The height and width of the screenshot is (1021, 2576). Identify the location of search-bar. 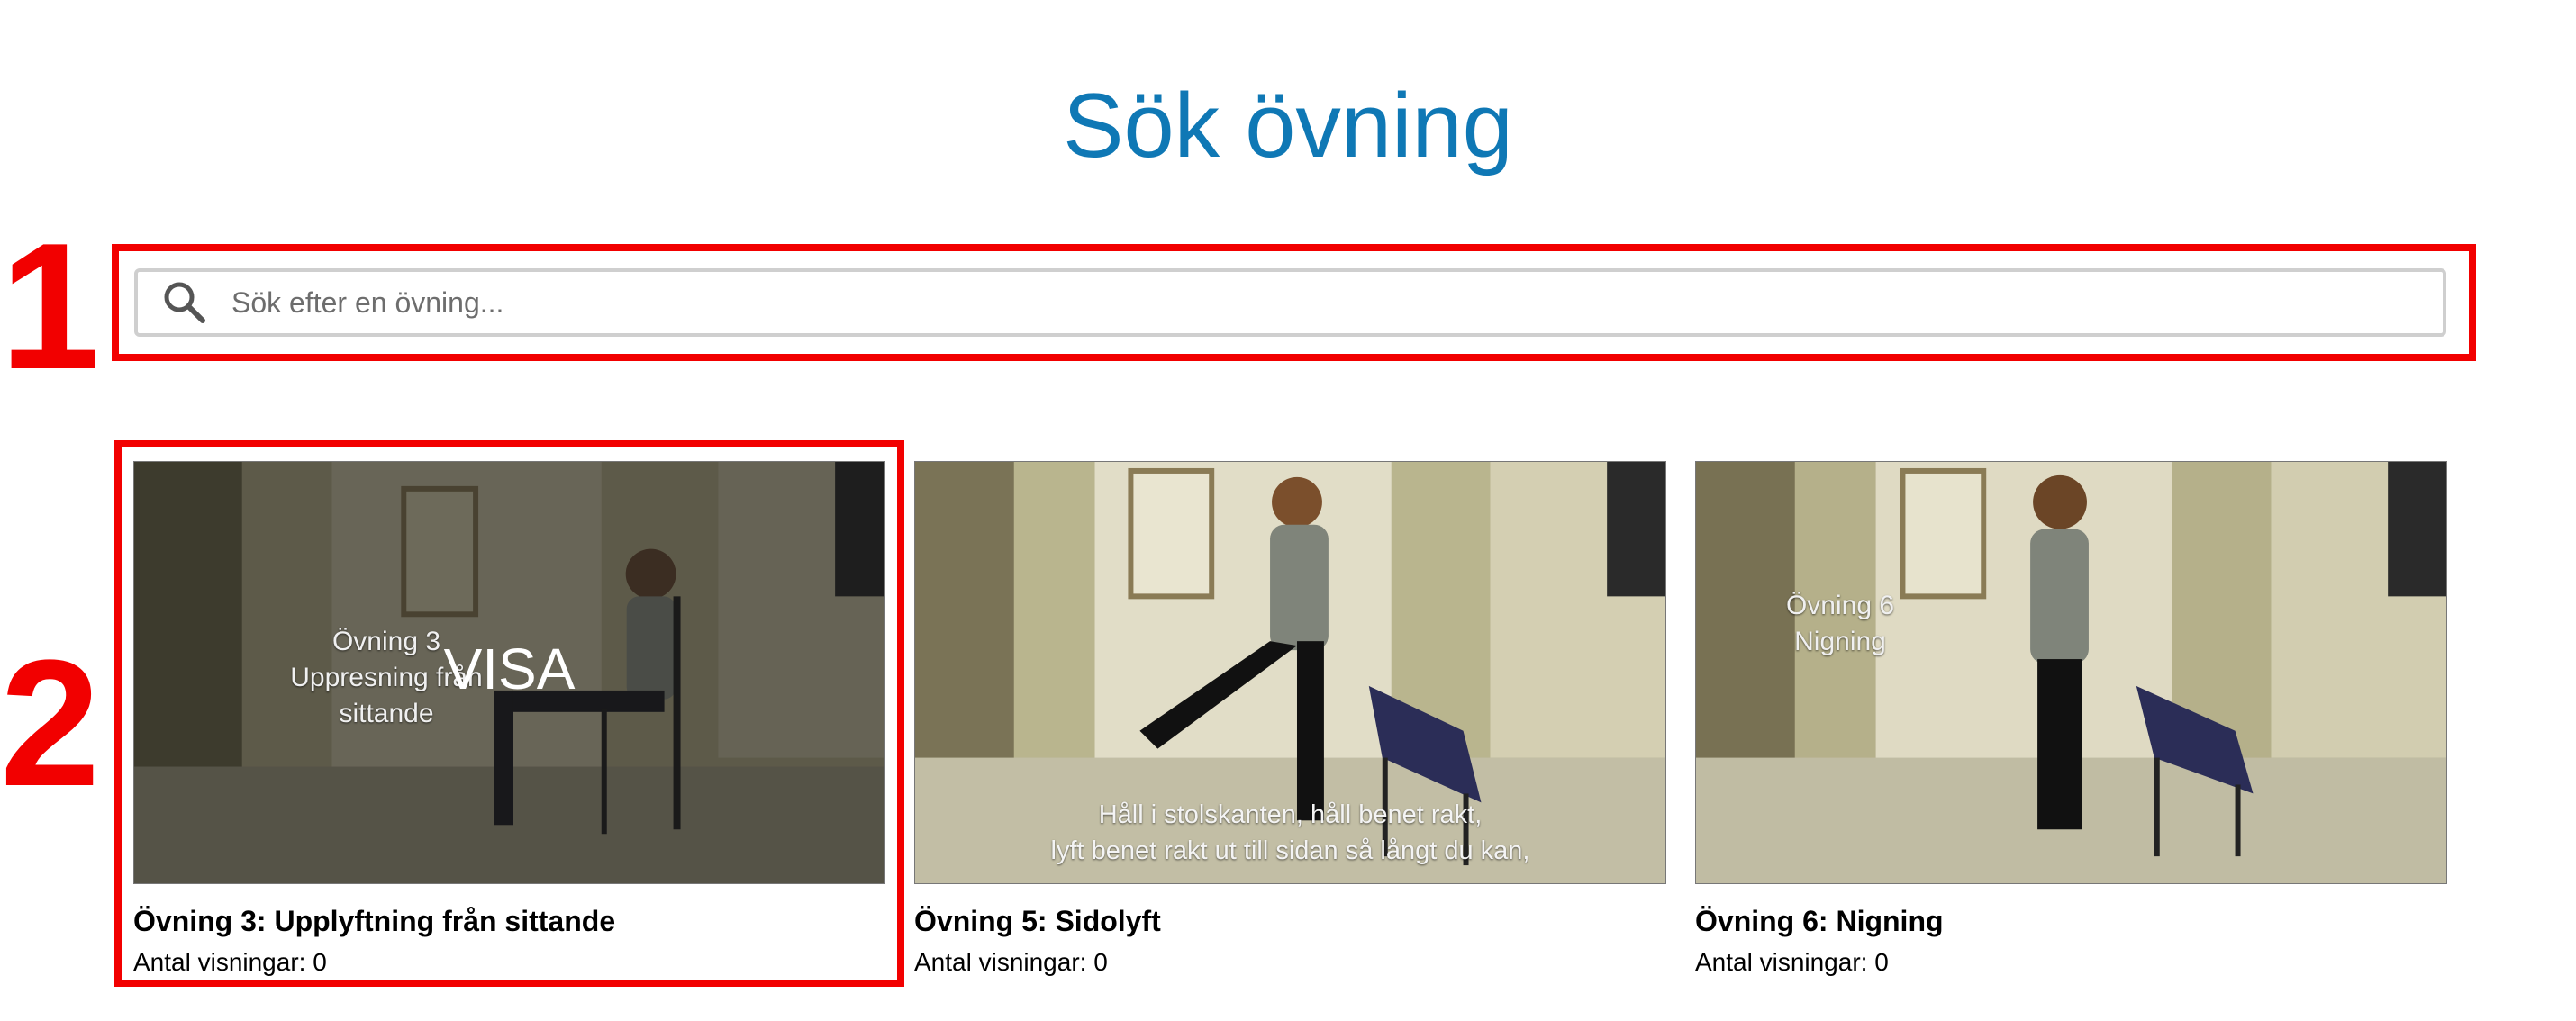
(1290, 303).